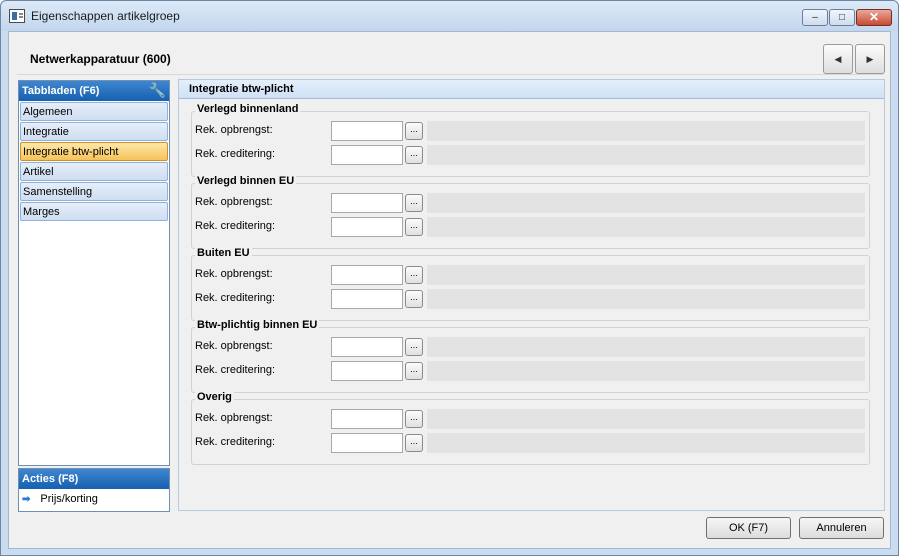 Image resolution: width=899 pixels, height=556 pixels. I want to click on content-panel-title: Integratie btw-plicht, so click(531, 89).